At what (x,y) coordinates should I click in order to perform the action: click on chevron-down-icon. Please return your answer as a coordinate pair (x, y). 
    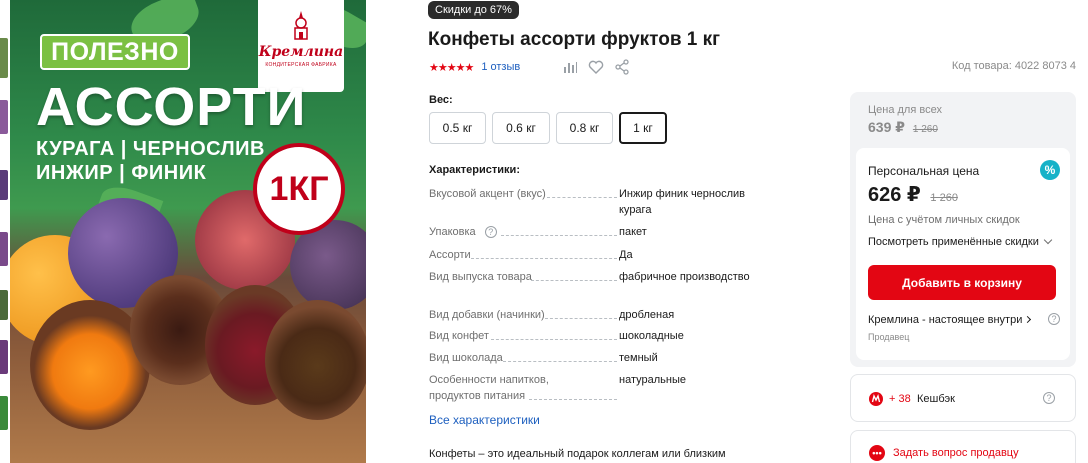
    Looking at the image, I should click on (1048, 240).